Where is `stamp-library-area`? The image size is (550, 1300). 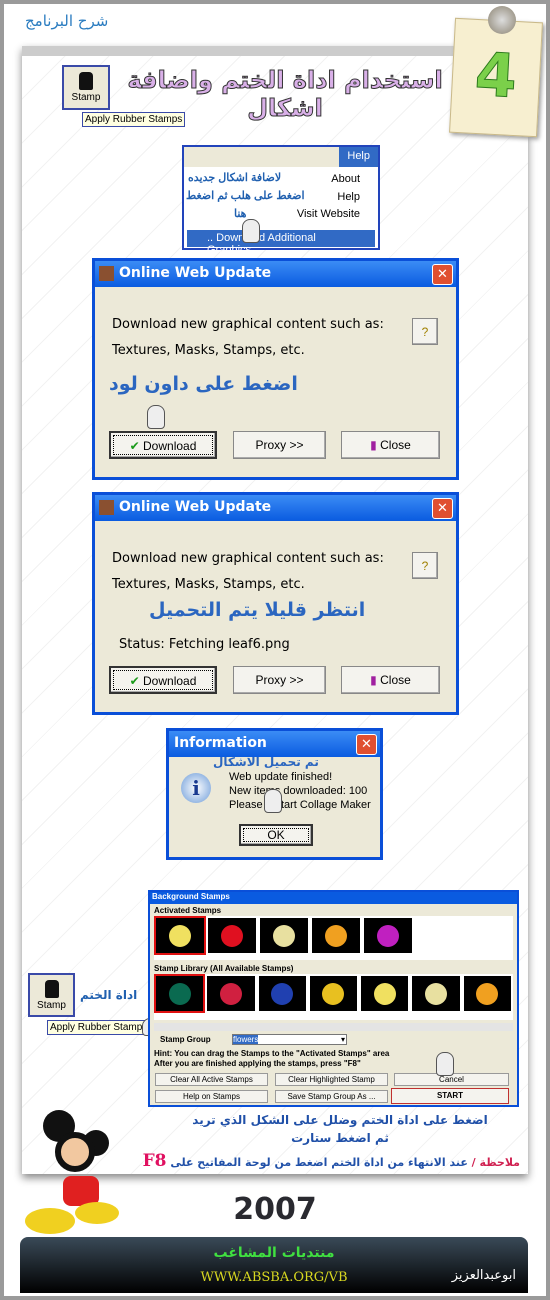 stamp-library-area is located at coordinates (333, 997).